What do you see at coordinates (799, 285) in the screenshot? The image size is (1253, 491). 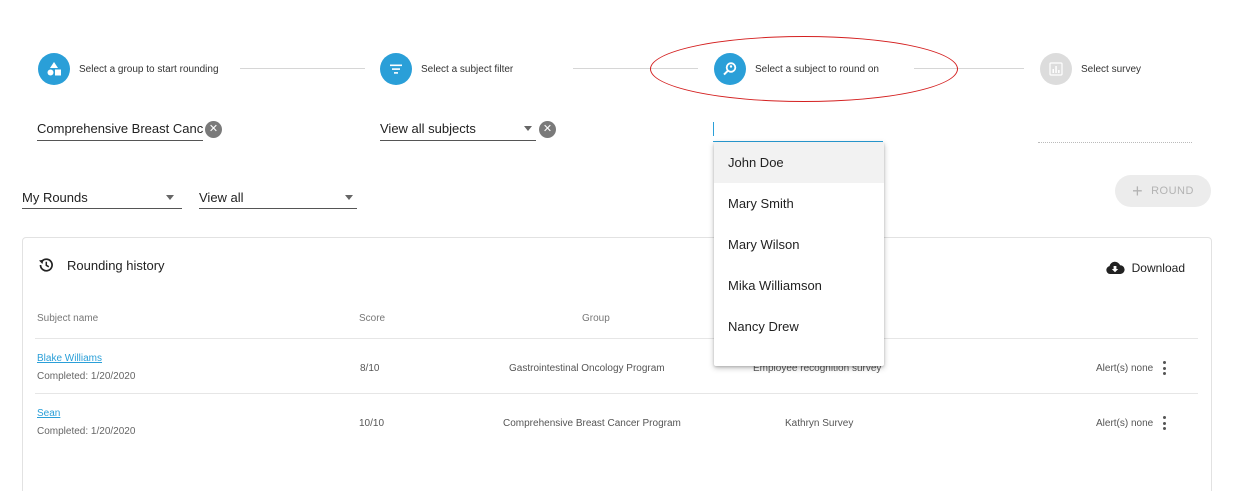 I see `subject-option: Mika Williamson` at bounding box center [799, 285].